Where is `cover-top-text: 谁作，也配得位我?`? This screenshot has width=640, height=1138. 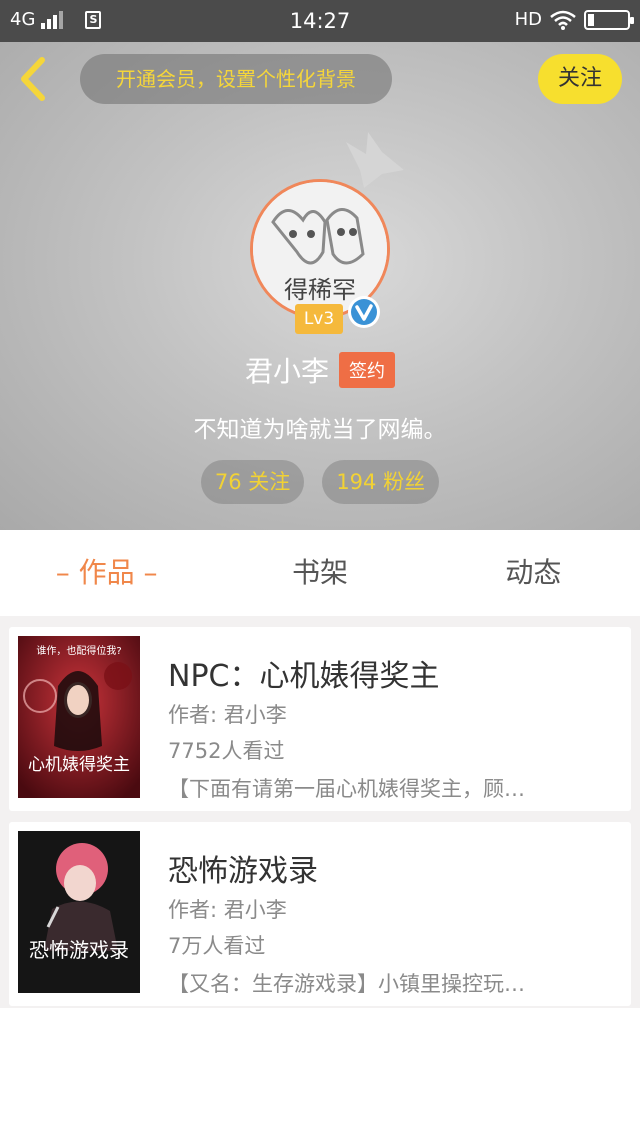
cover-top-text: 谁作，也配得位我? is located at coordinates (78, 650).